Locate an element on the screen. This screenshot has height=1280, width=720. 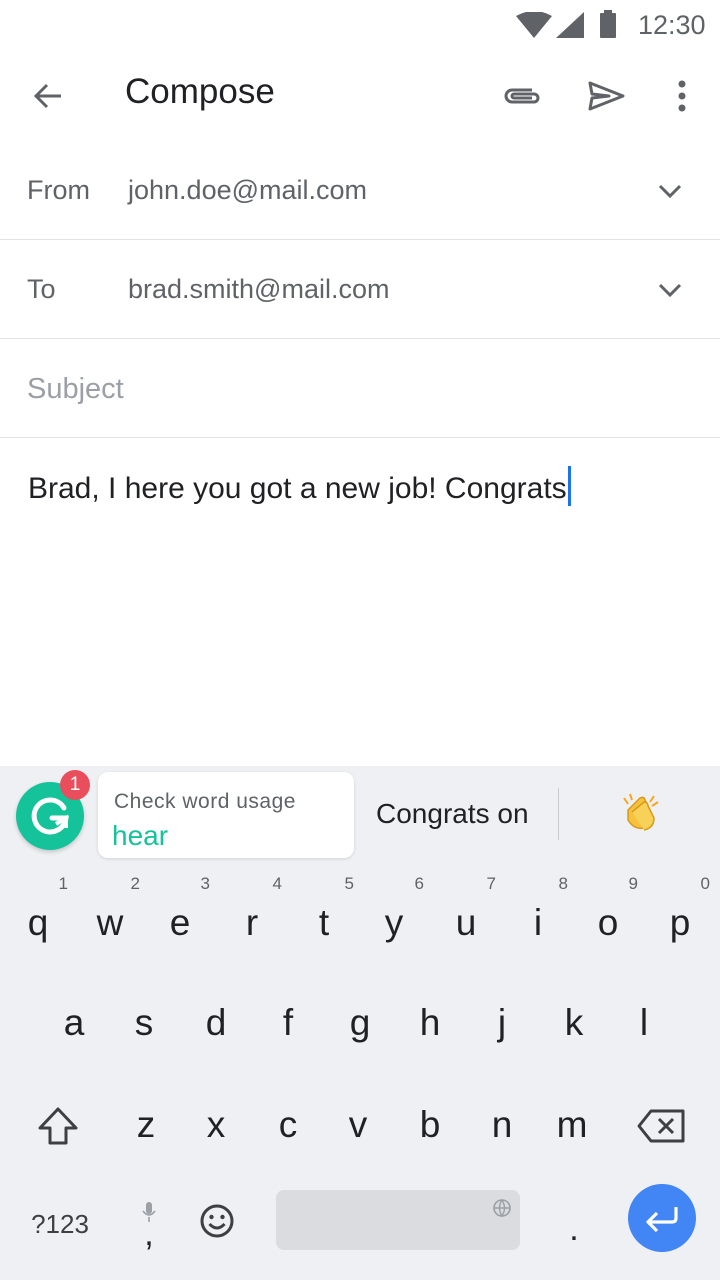
key-label: d is located at coordinates (216, 1022).